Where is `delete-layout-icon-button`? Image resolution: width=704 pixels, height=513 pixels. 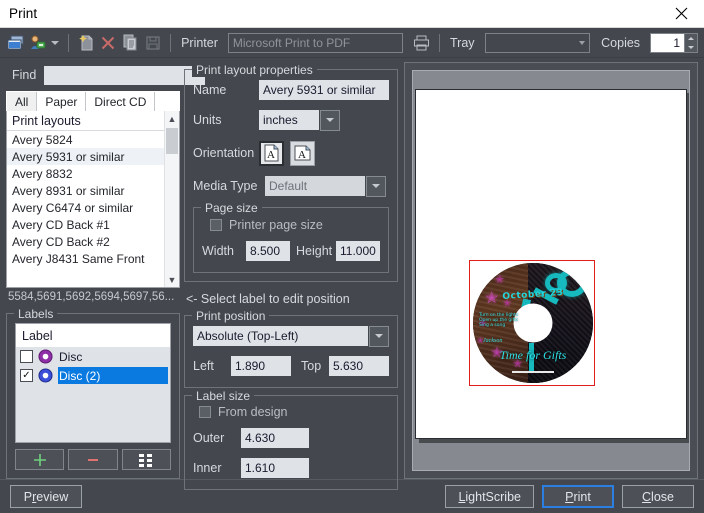 delete-layout-icon-button is located at coordinates (108, 43).